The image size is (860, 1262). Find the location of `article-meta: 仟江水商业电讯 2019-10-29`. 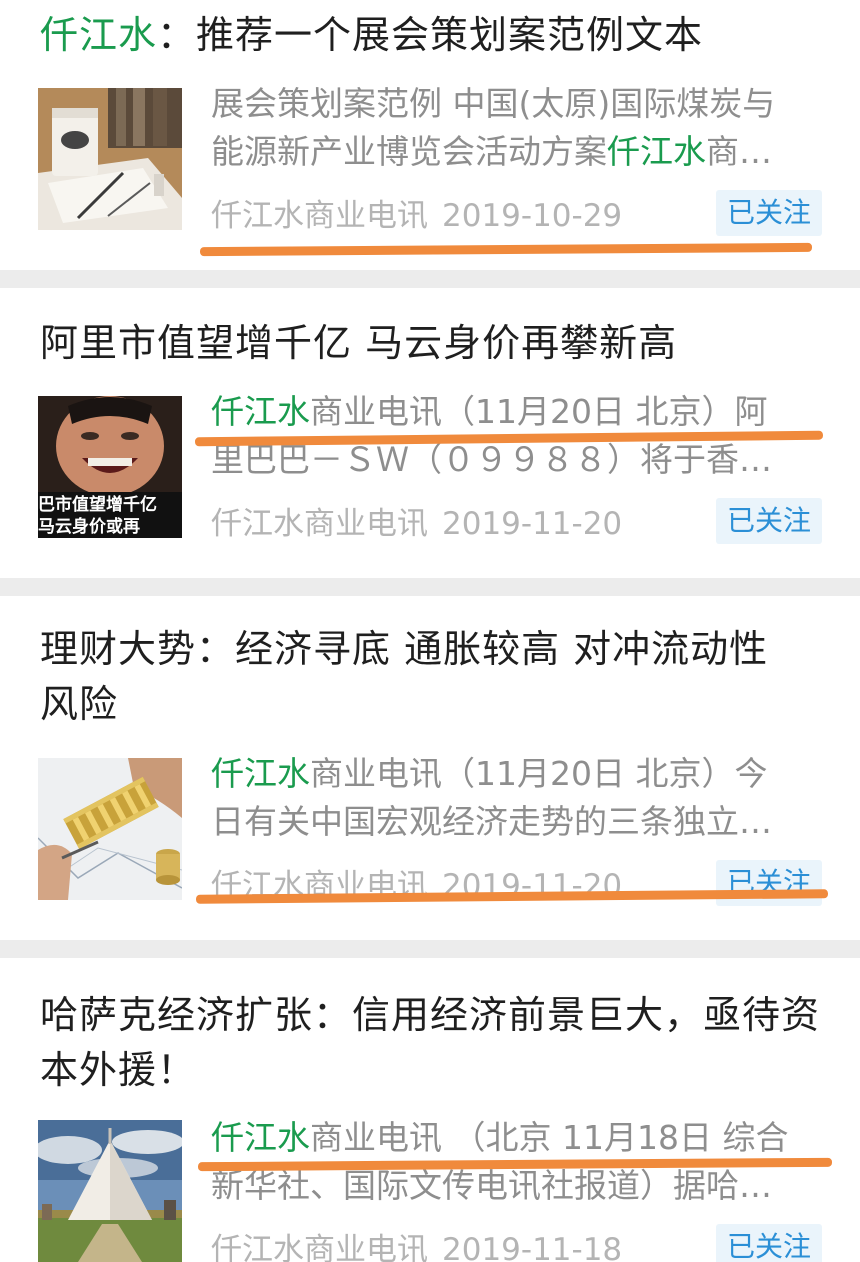

article-meta: 仟江水商业电讯 2019-10-29 is located at coordinates (416, 212).